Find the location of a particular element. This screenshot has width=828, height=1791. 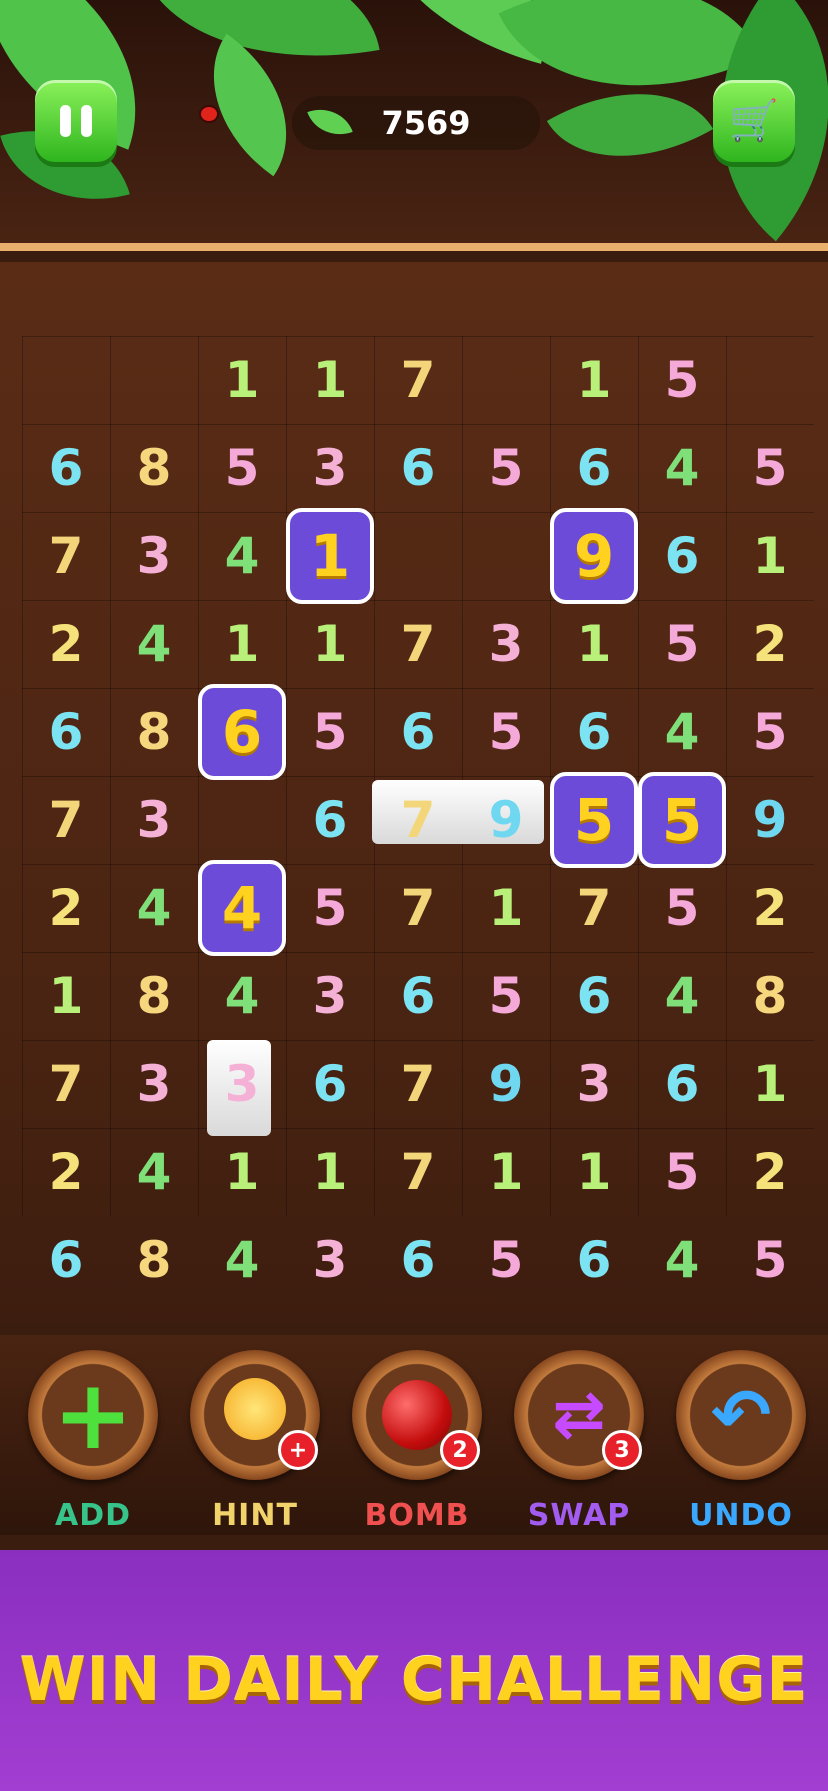

selected-number-tile: 9 is located at coordinates (594, 556).